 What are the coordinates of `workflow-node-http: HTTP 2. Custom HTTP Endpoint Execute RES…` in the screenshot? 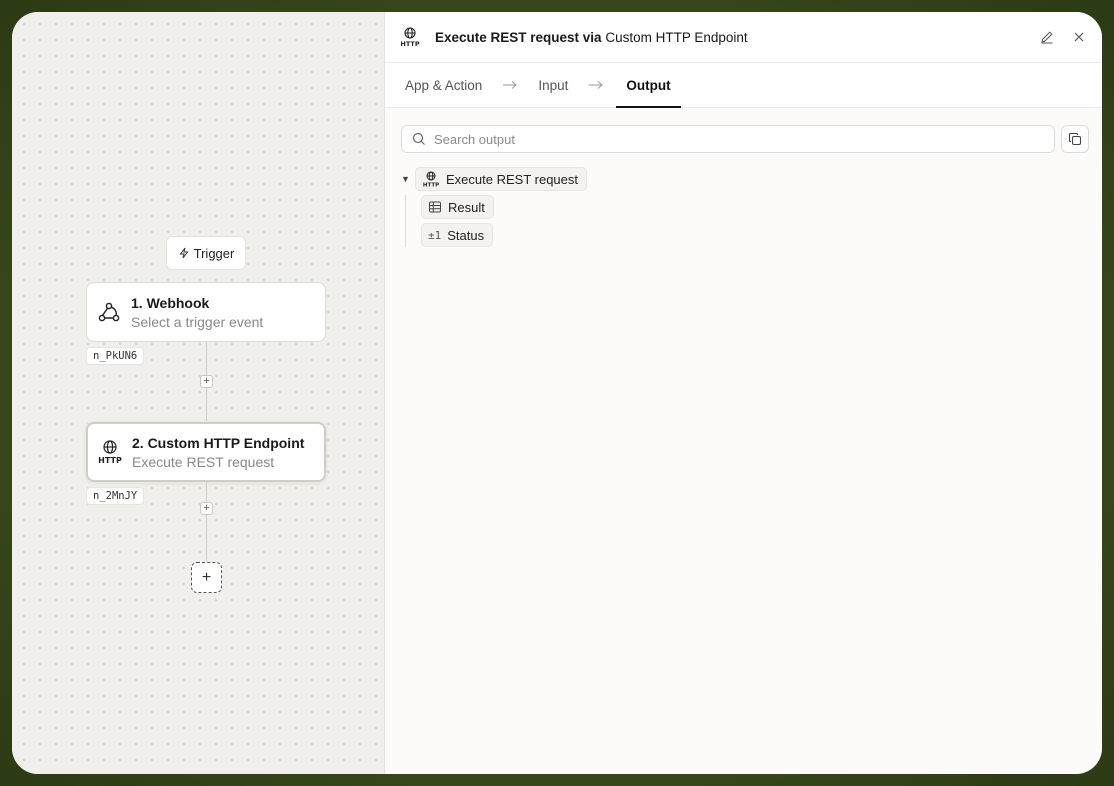 It's located at (206, 452).